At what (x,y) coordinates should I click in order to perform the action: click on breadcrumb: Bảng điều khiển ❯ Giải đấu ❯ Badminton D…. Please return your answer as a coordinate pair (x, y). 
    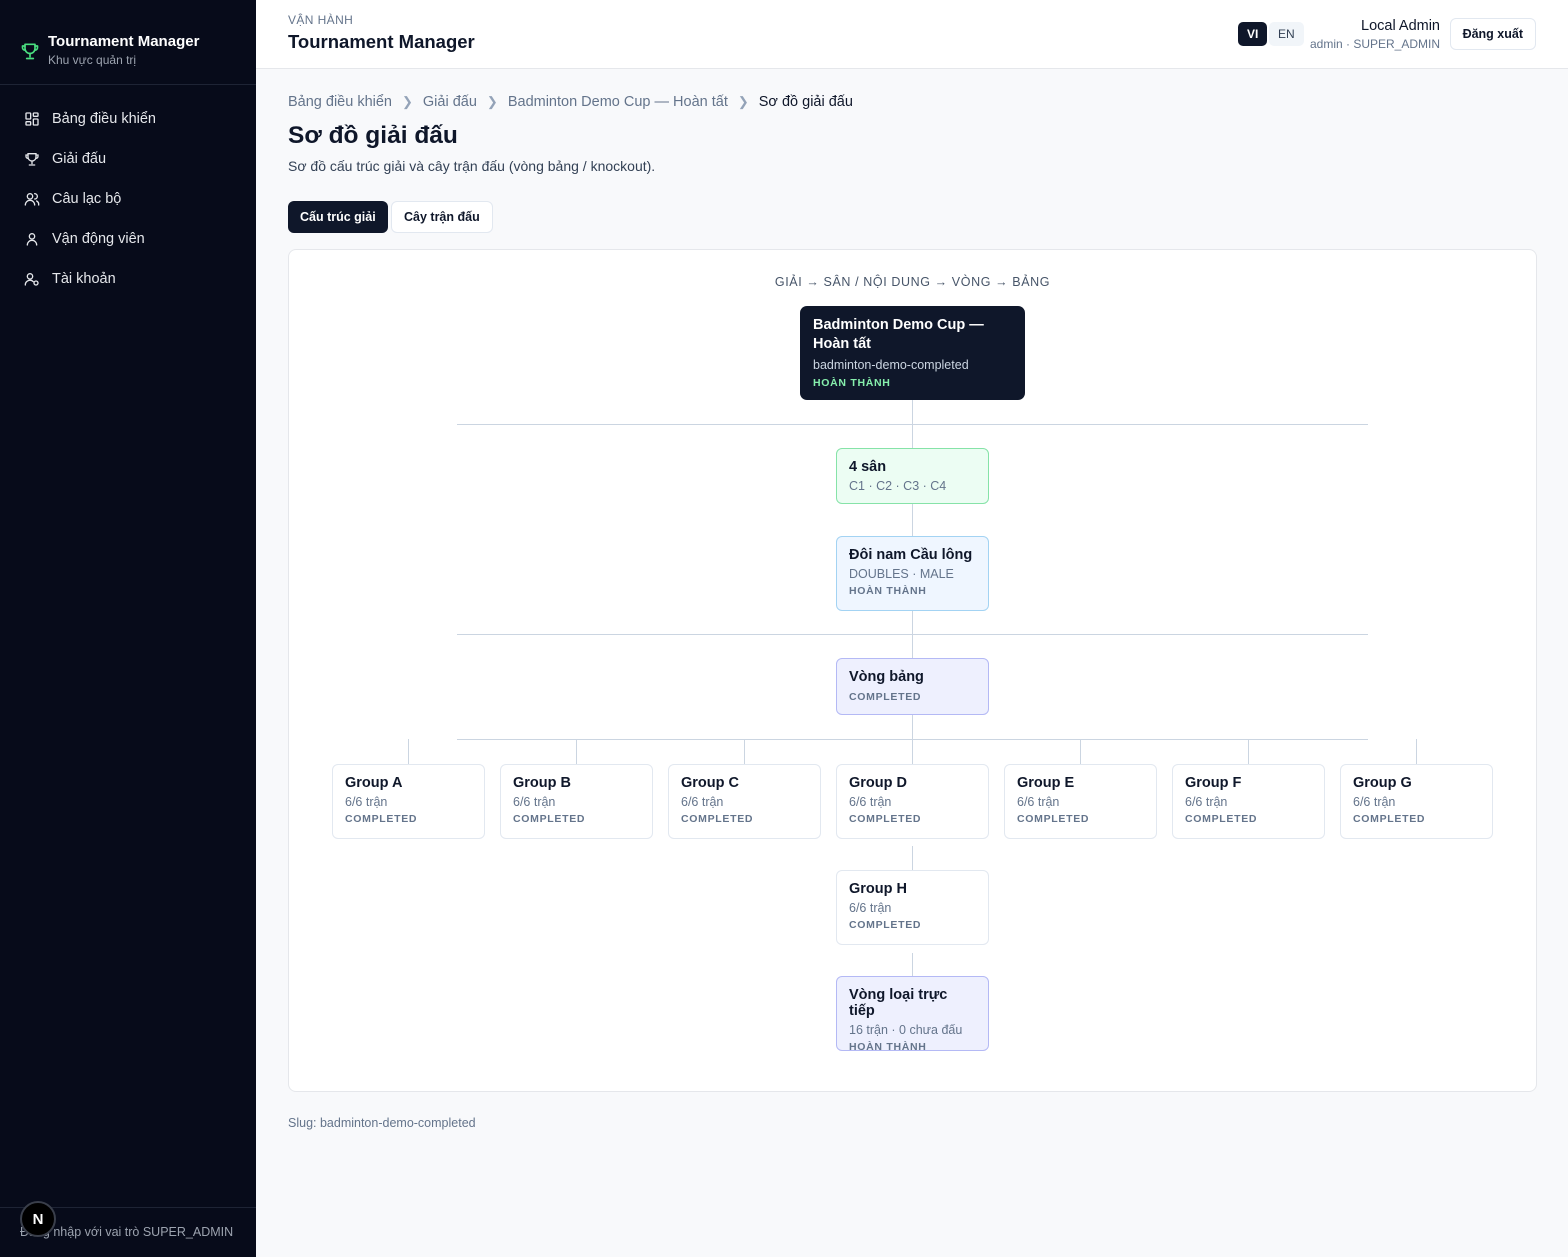
    Looking at the image, I should click on (570, 102).